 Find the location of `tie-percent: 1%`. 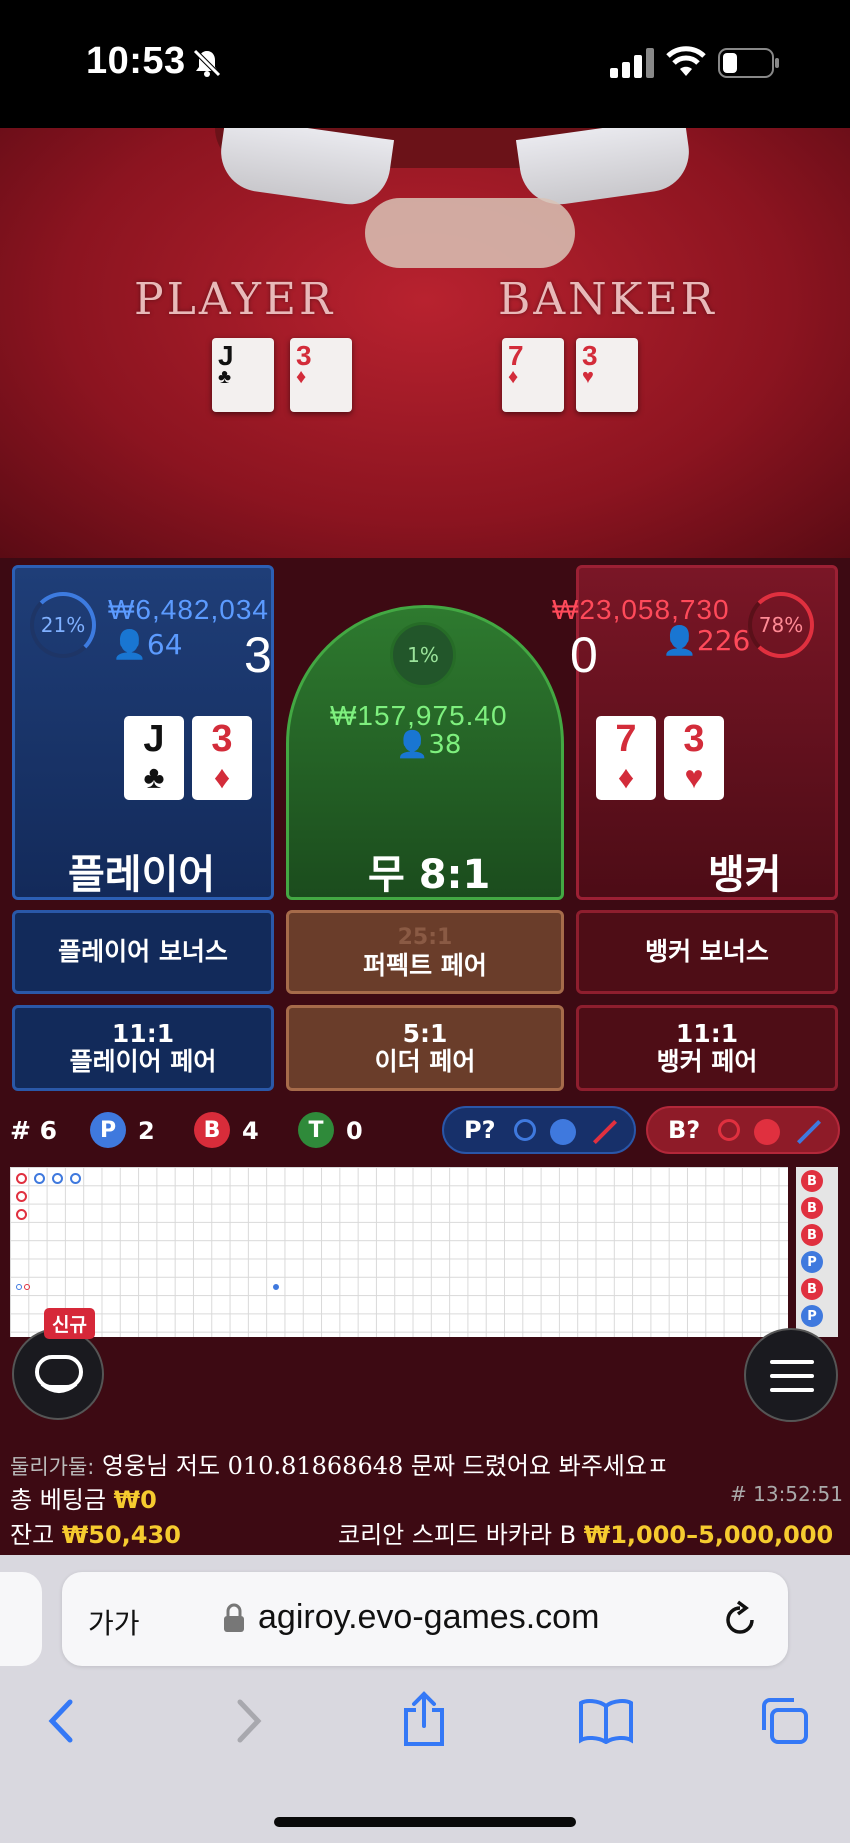

tie-percent: 1% is located at coordinates (423, 655).